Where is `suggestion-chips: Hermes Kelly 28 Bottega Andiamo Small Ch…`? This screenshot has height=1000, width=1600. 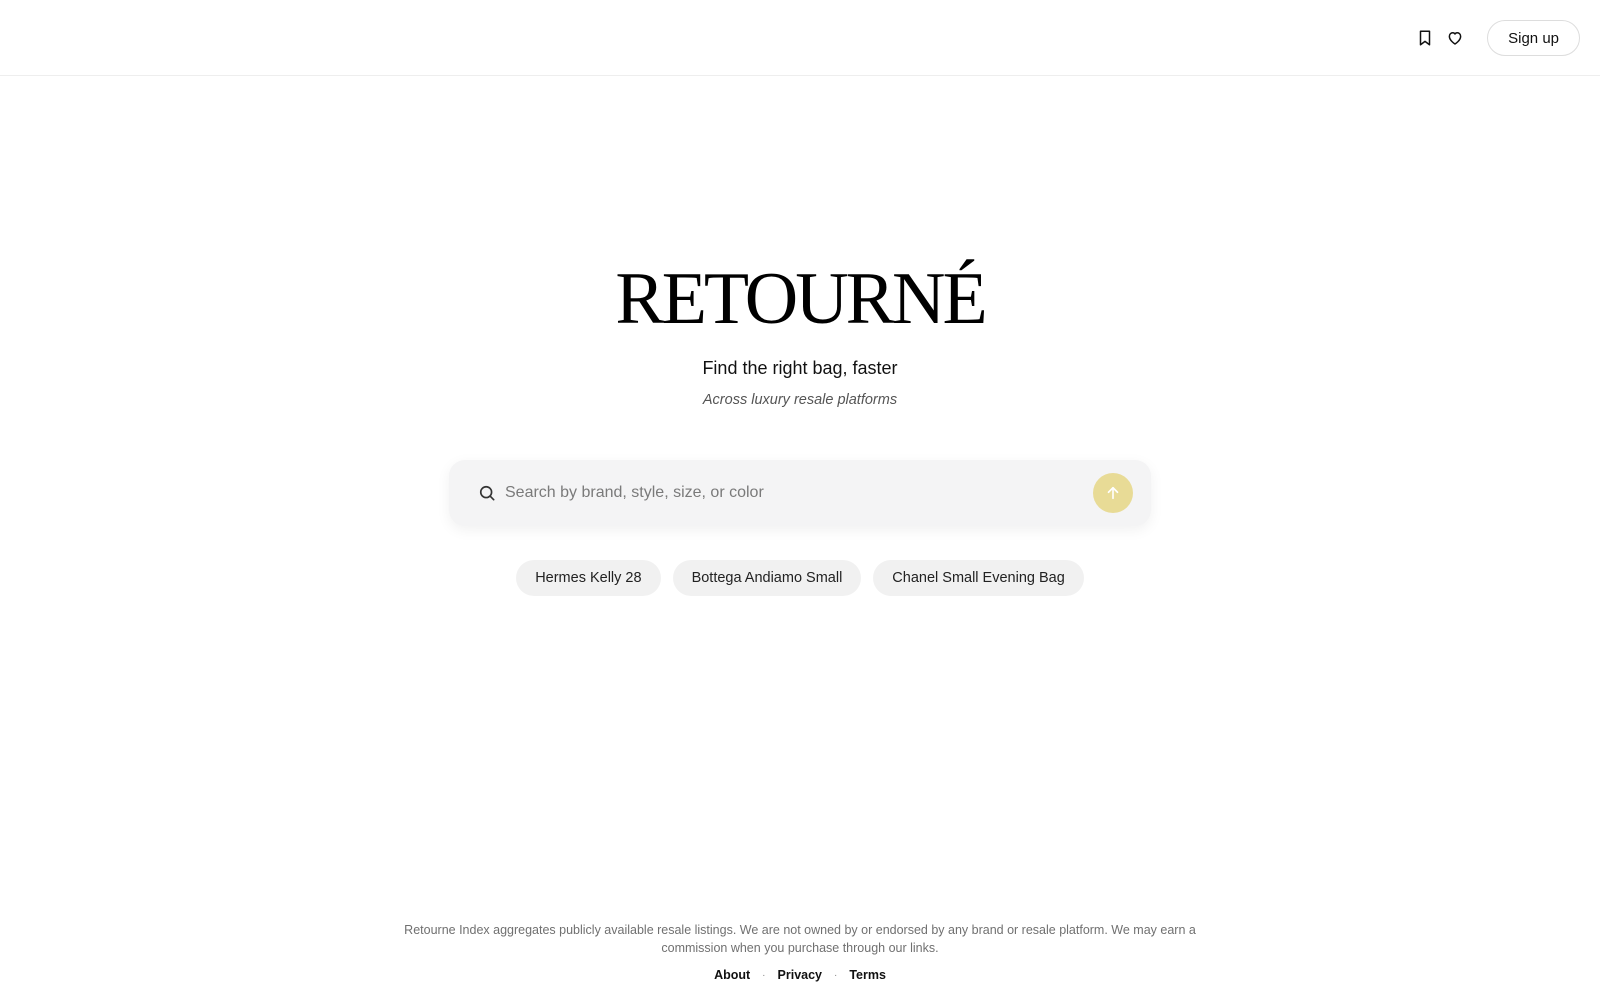
suggestion-chips: Hermes Kelly 28 Bottega Andiamo Small Ch… is located at coordinates (800, 578).